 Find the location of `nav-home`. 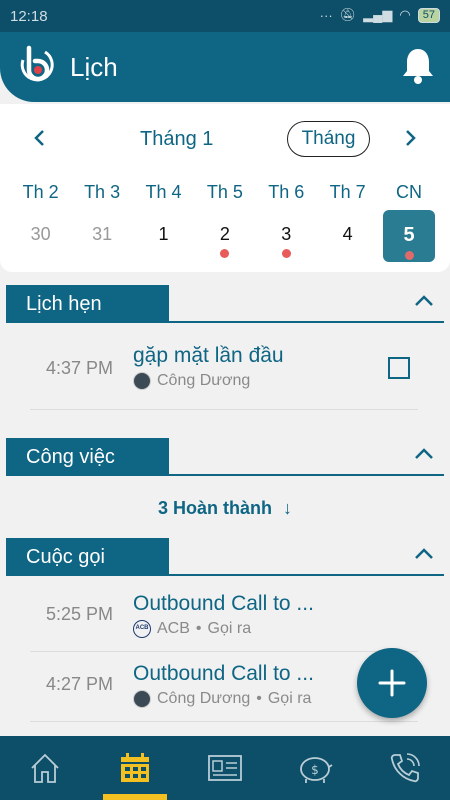

nav-home is located at coordinates (45, 768).